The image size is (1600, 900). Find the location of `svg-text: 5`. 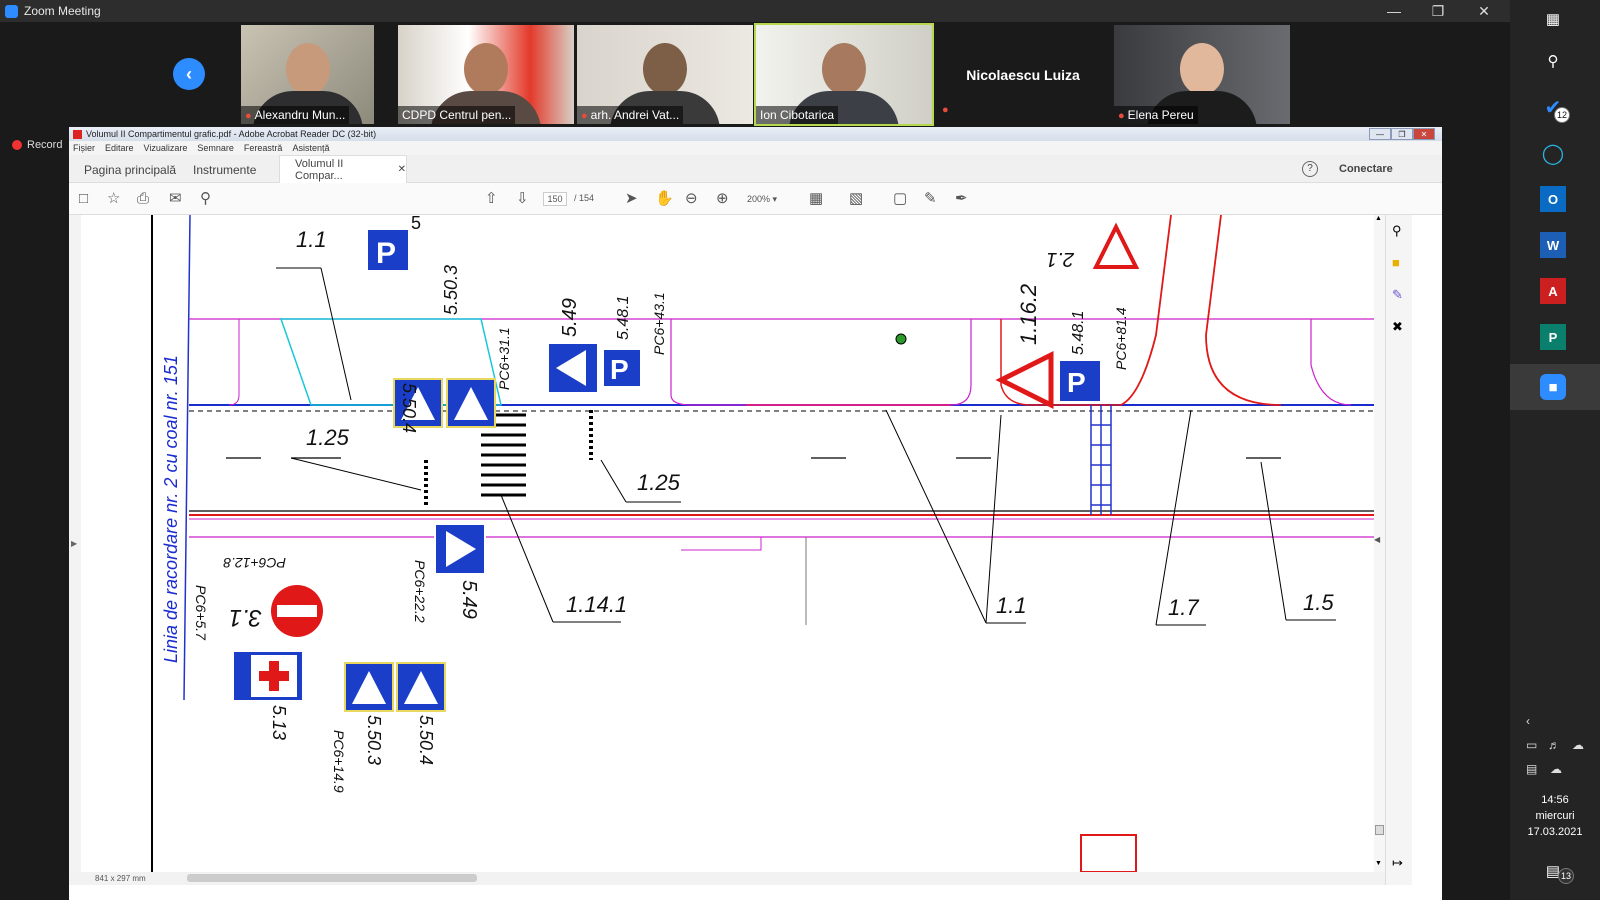

svg-text: 5 is located at coordinates (416, 224).